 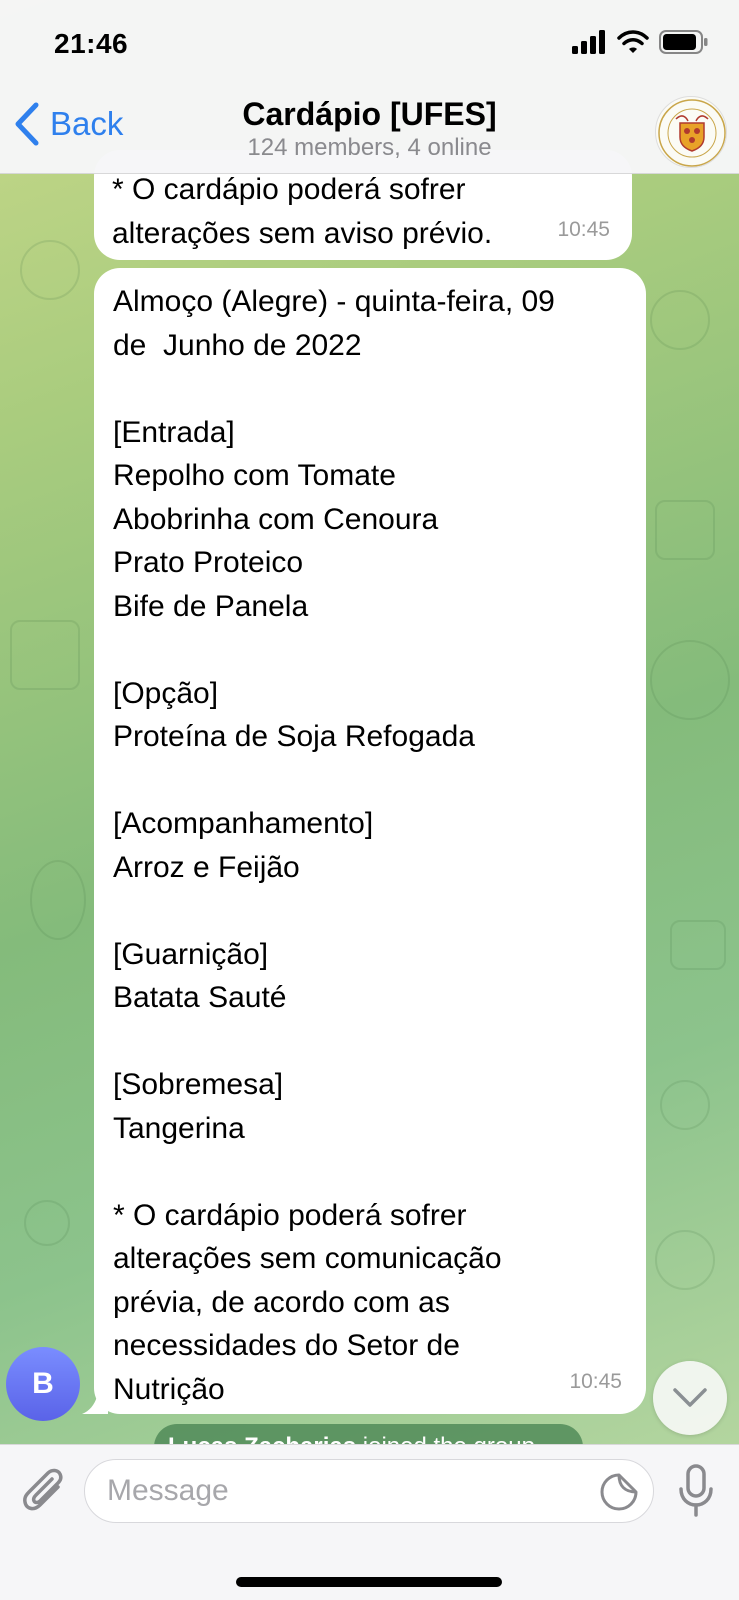 I want to click on chevron-down-icon, so click(x=690, y=1397).